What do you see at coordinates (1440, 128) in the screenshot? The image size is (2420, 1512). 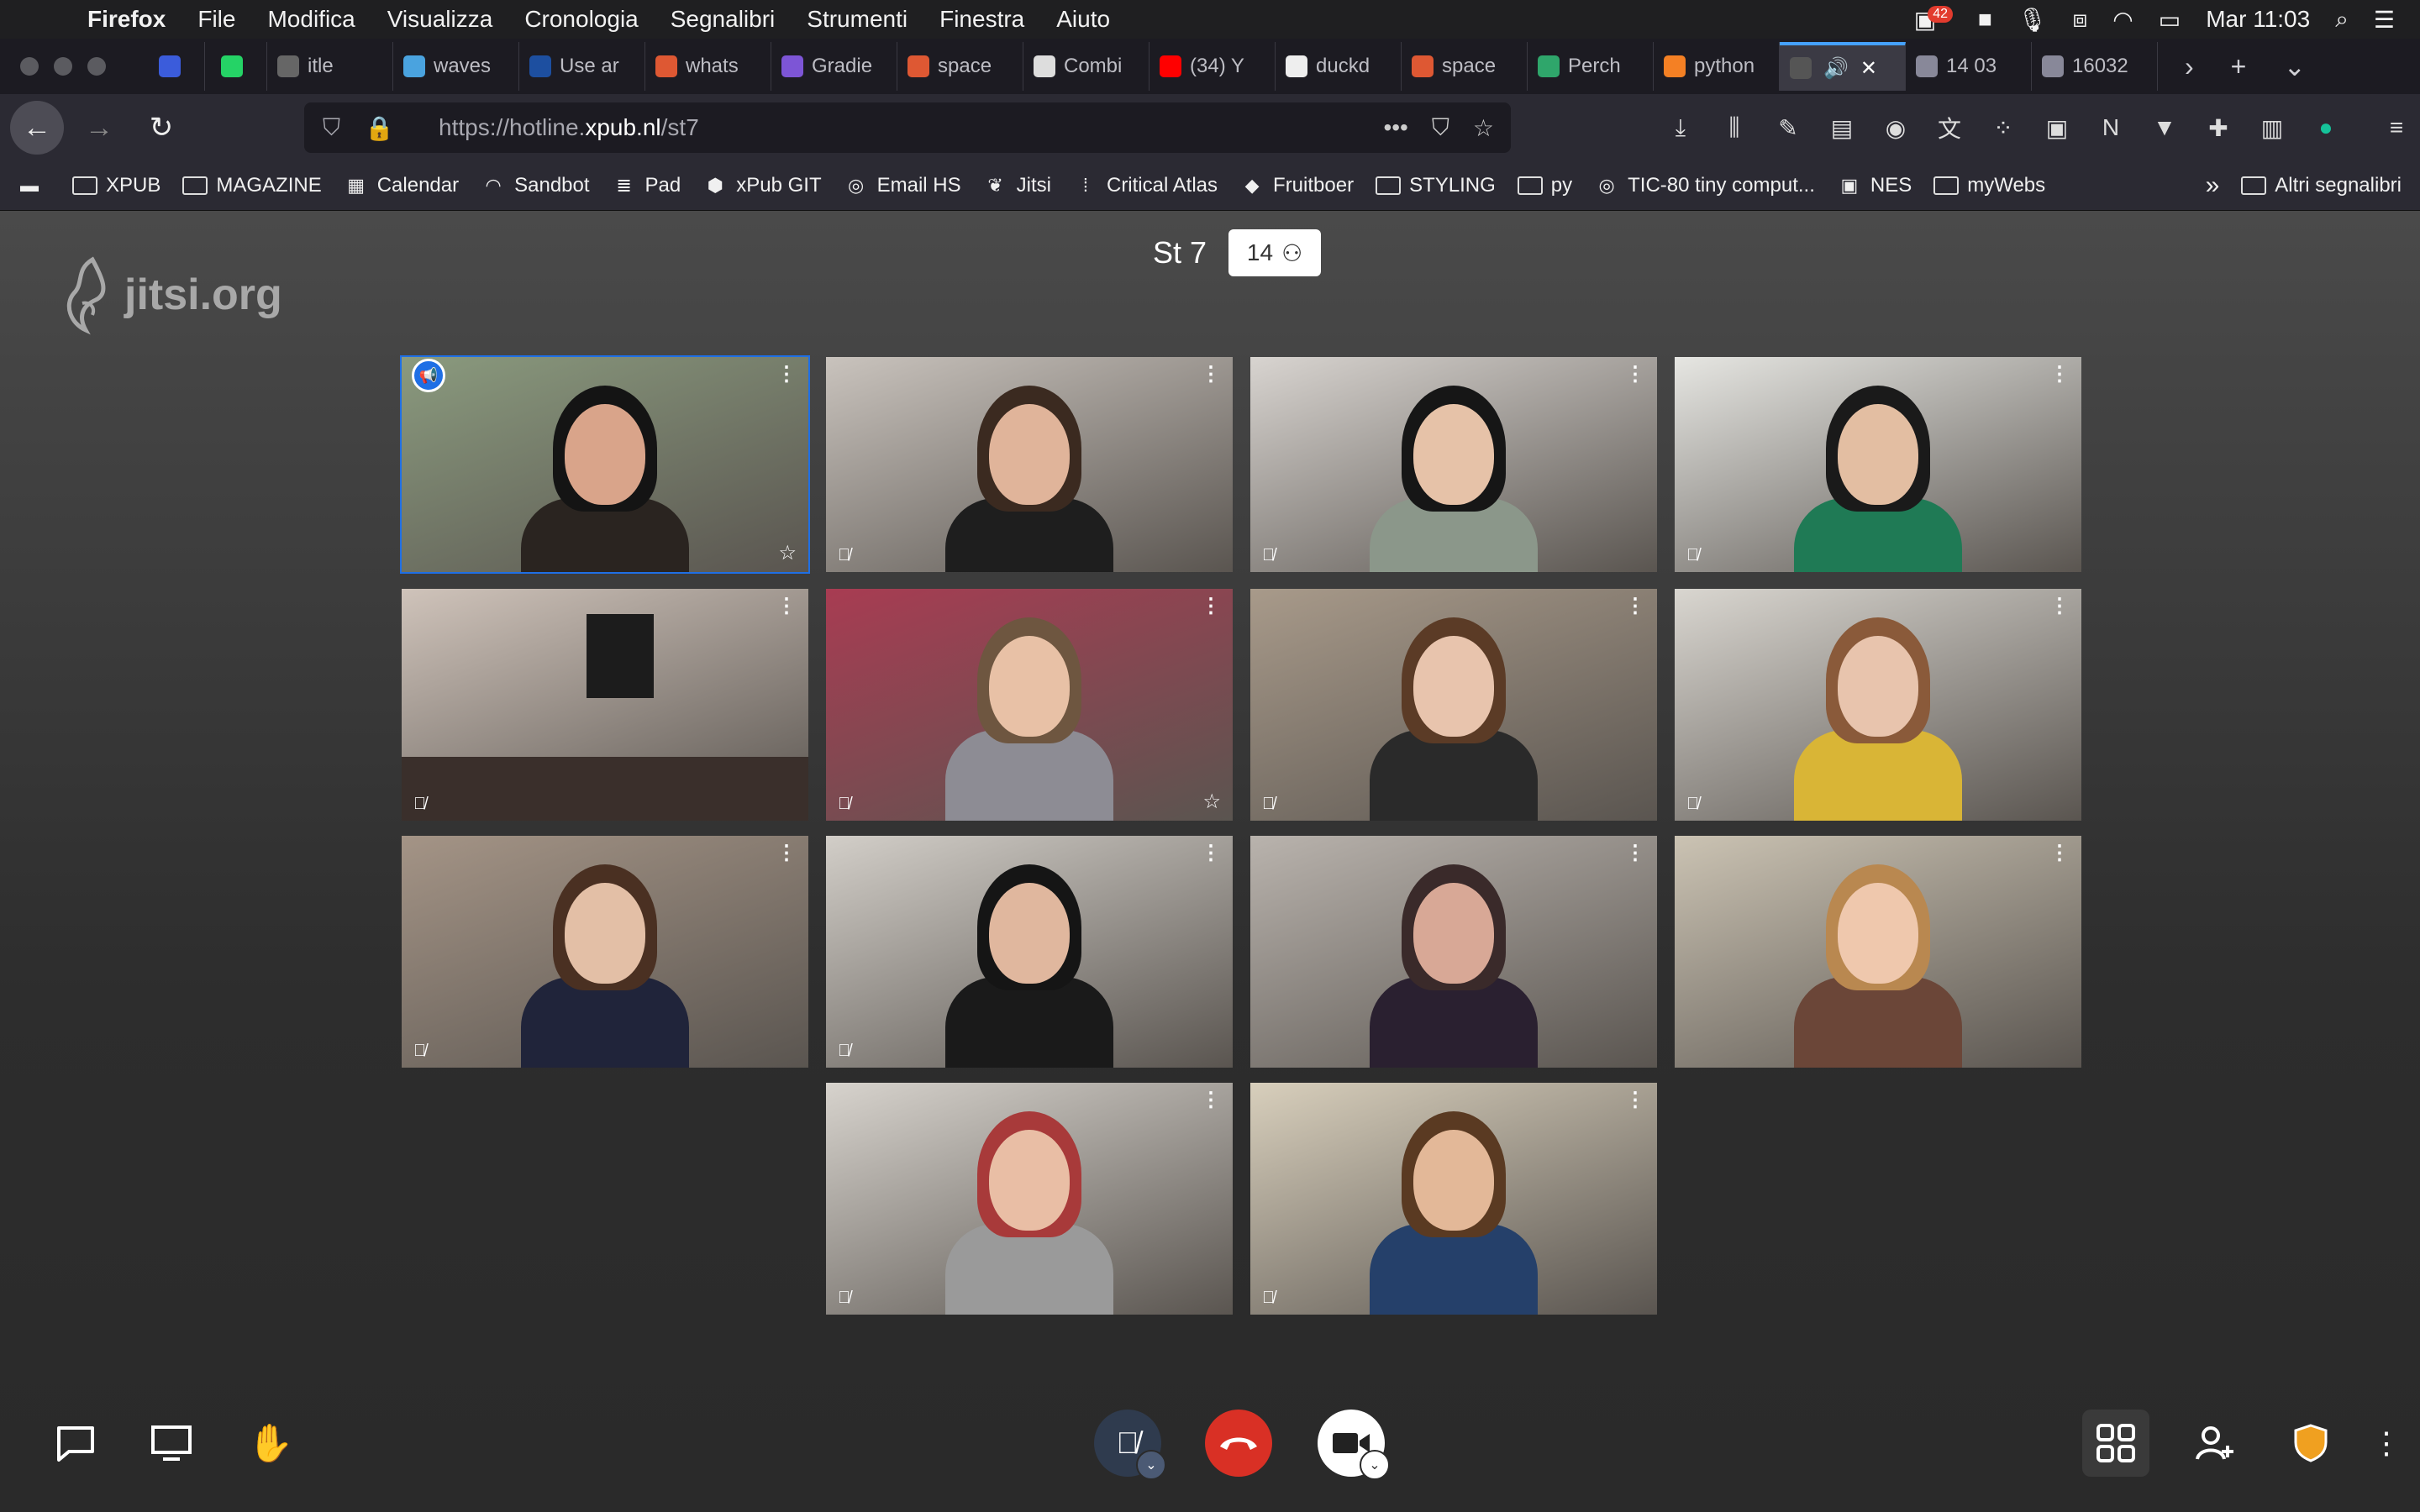 I see `pocket-icon: ⛉` at bounding box center [1440, 128].